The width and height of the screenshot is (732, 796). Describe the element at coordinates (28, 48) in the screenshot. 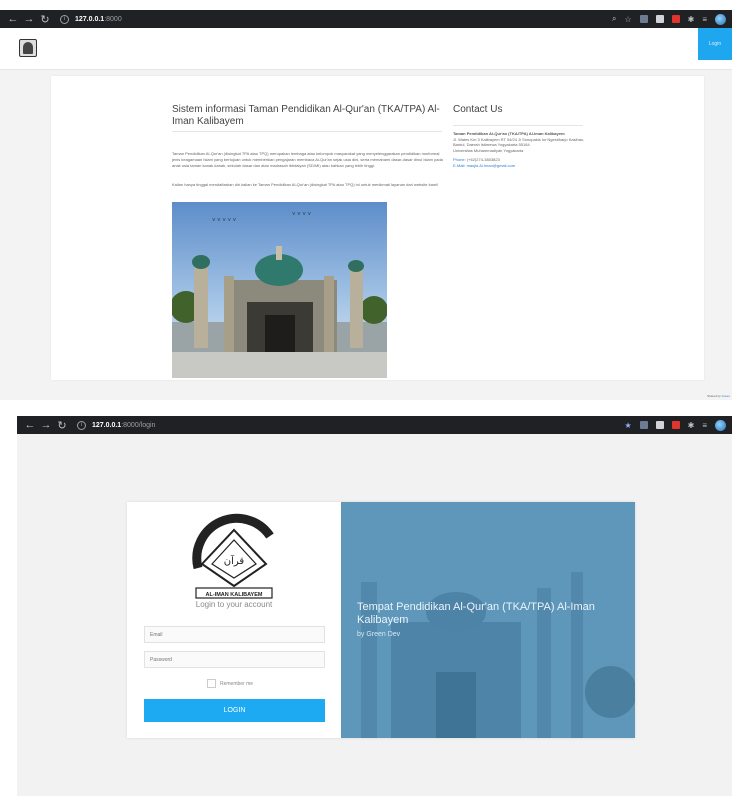

I see `site-logo` at that location.